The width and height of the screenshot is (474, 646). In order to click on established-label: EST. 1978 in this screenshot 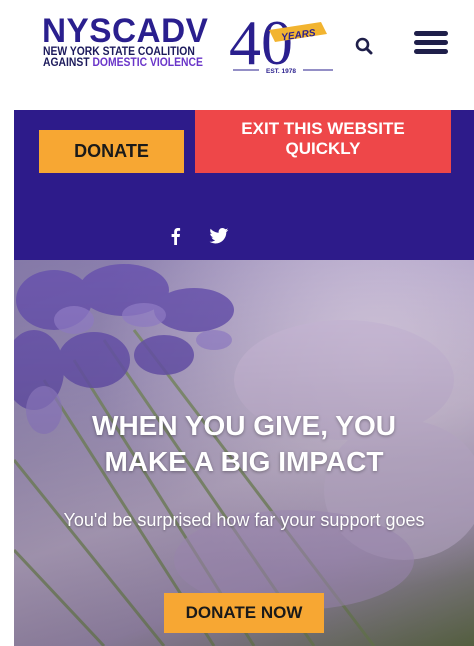, I will do `click(281, 71)`.